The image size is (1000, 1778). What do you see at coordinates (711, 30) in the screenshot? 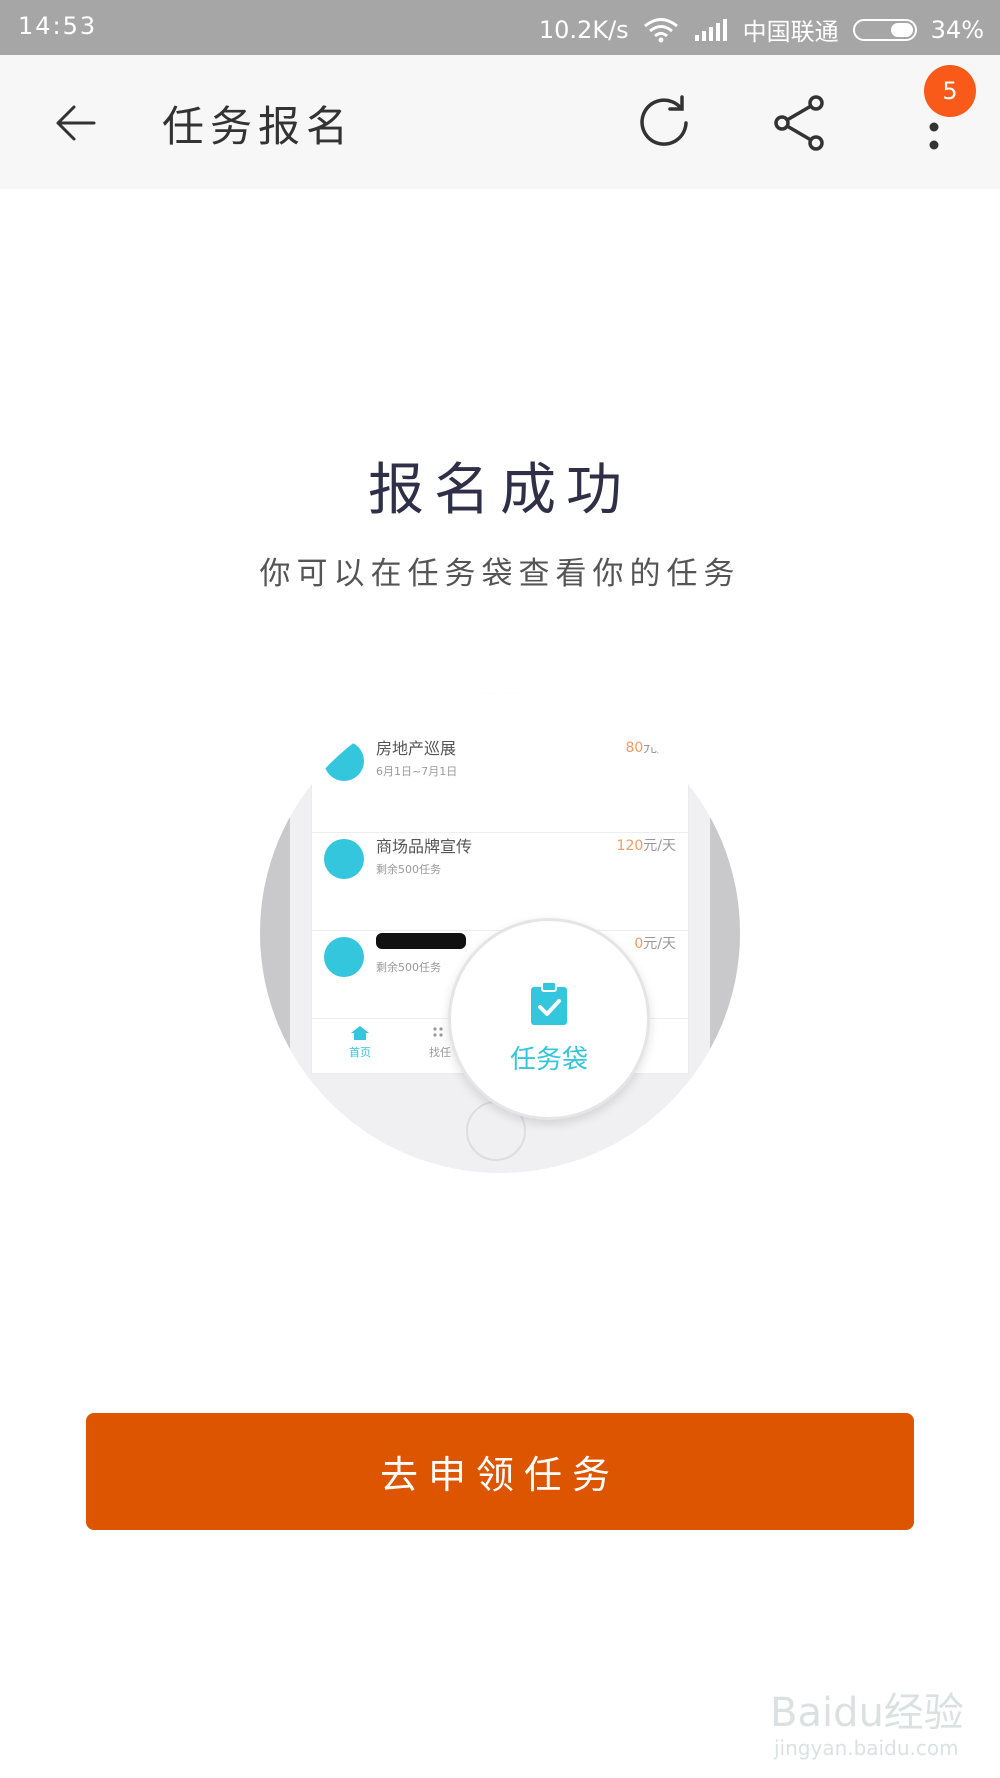
I see `signal-icon` at bounding box center [711, 30].